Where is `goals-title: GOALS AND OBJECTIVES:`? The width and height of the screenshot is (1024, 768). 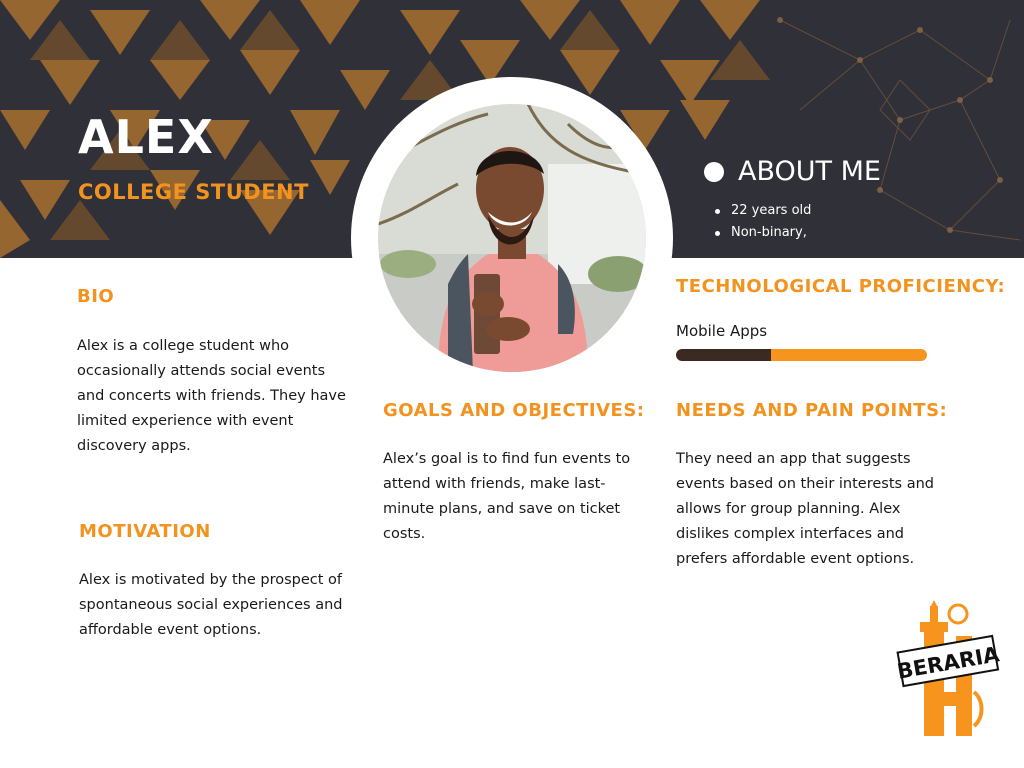
goals-title: GOALS AND OBJECTIVES: is located at coordinates (514, 410).